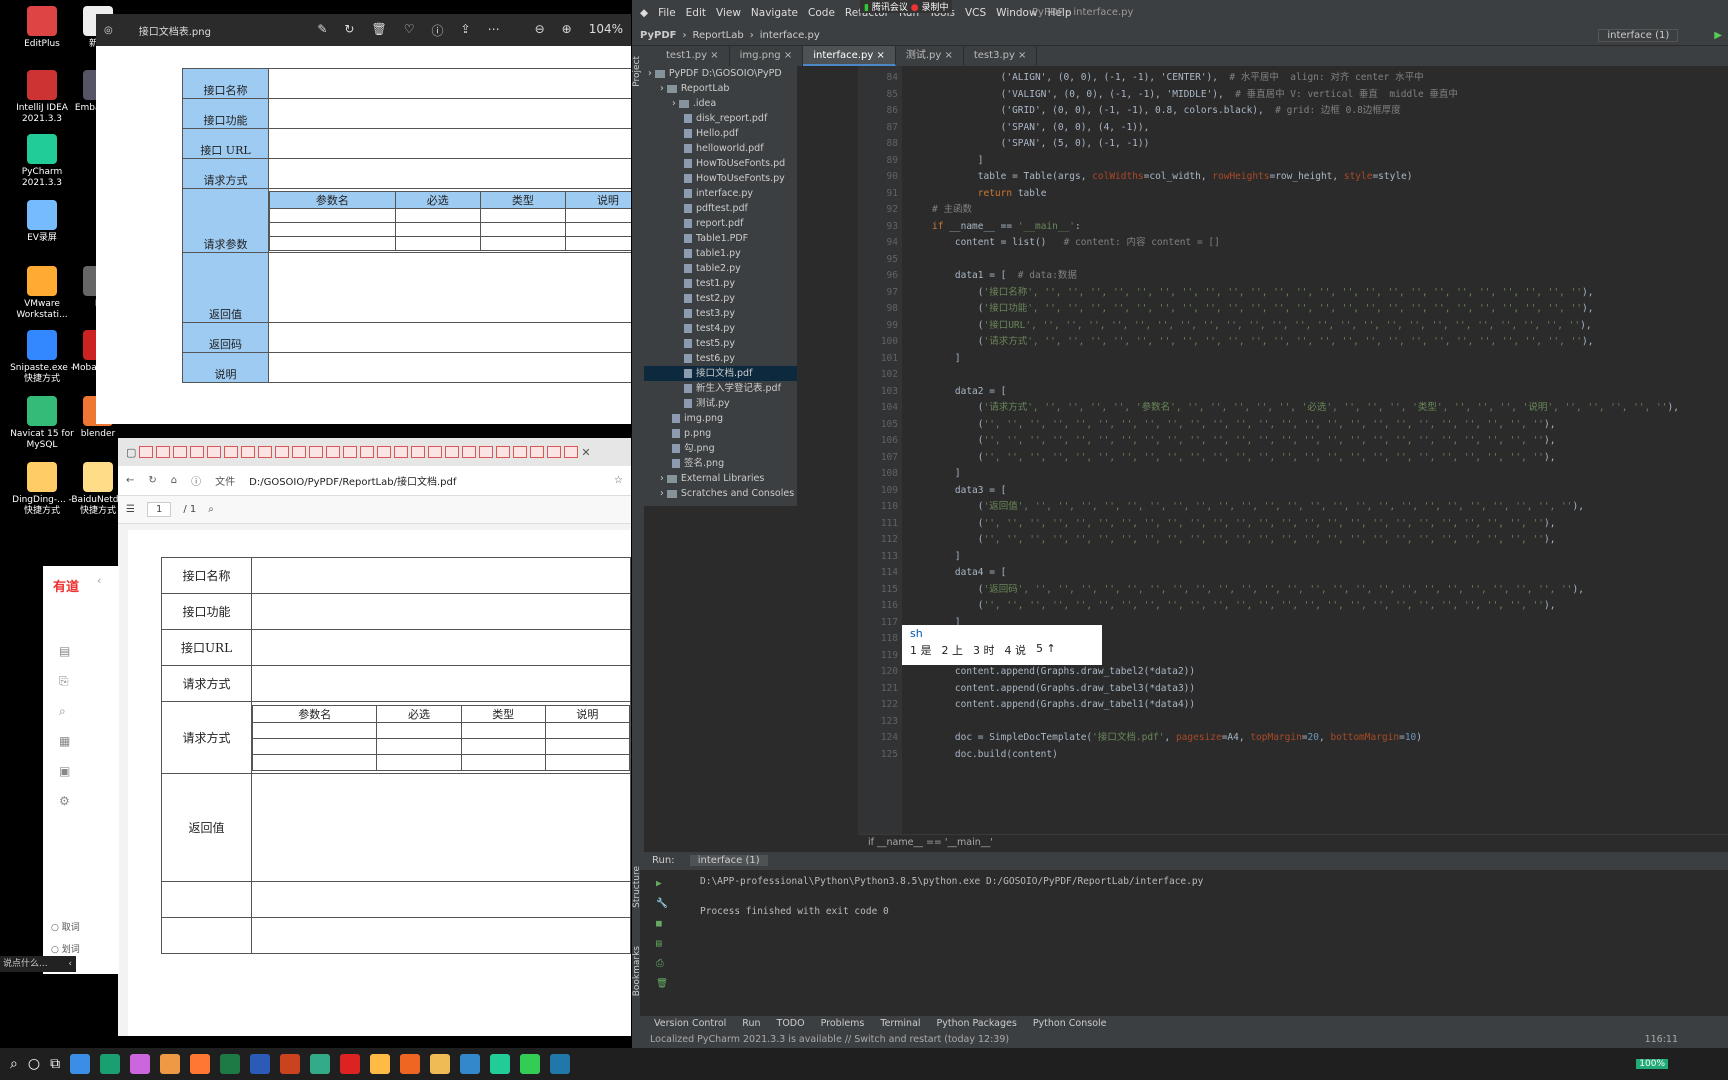  What do you see at coordinates (1638, 35) in the screenshot?
I see `run-config-select: interface (1)` at bounding box center [1638, 35].